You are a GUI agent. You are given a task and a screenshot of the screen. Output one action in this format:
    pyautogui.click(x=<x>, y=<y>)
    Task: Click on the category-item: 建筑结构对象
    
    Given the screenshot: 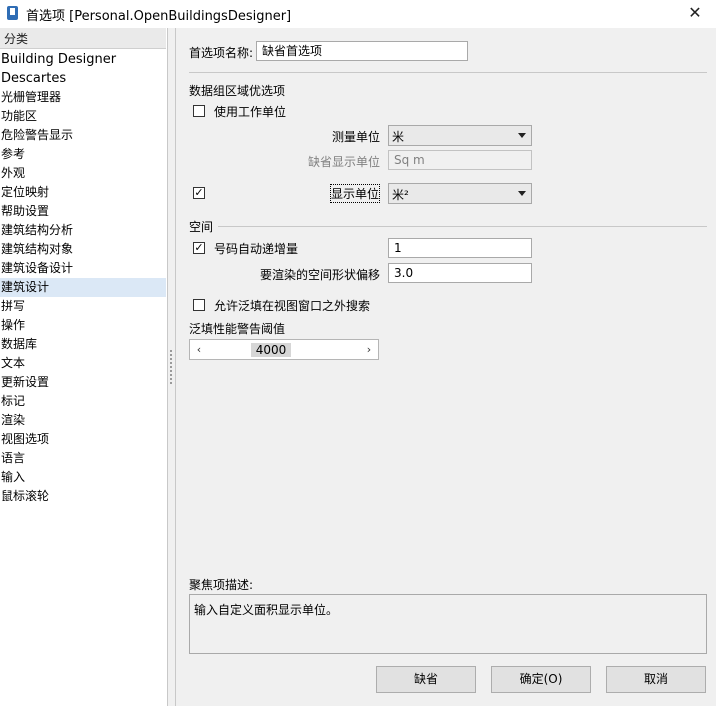 What is the action you would take?
    pyautogui.click(x=83, y=249)
    